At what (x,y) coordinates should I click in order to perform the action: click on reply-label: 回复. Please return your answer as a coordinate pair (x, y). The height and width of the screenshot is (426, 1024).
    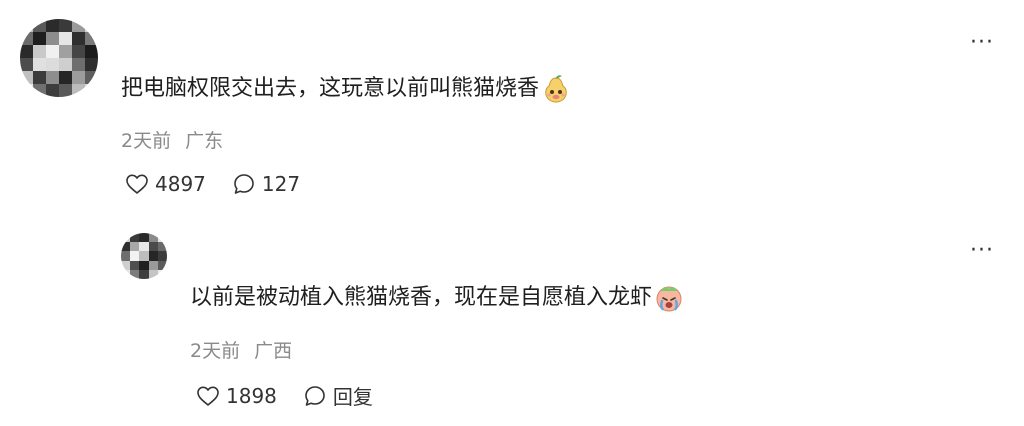
    Looking at the image, I should click on (352, 397).